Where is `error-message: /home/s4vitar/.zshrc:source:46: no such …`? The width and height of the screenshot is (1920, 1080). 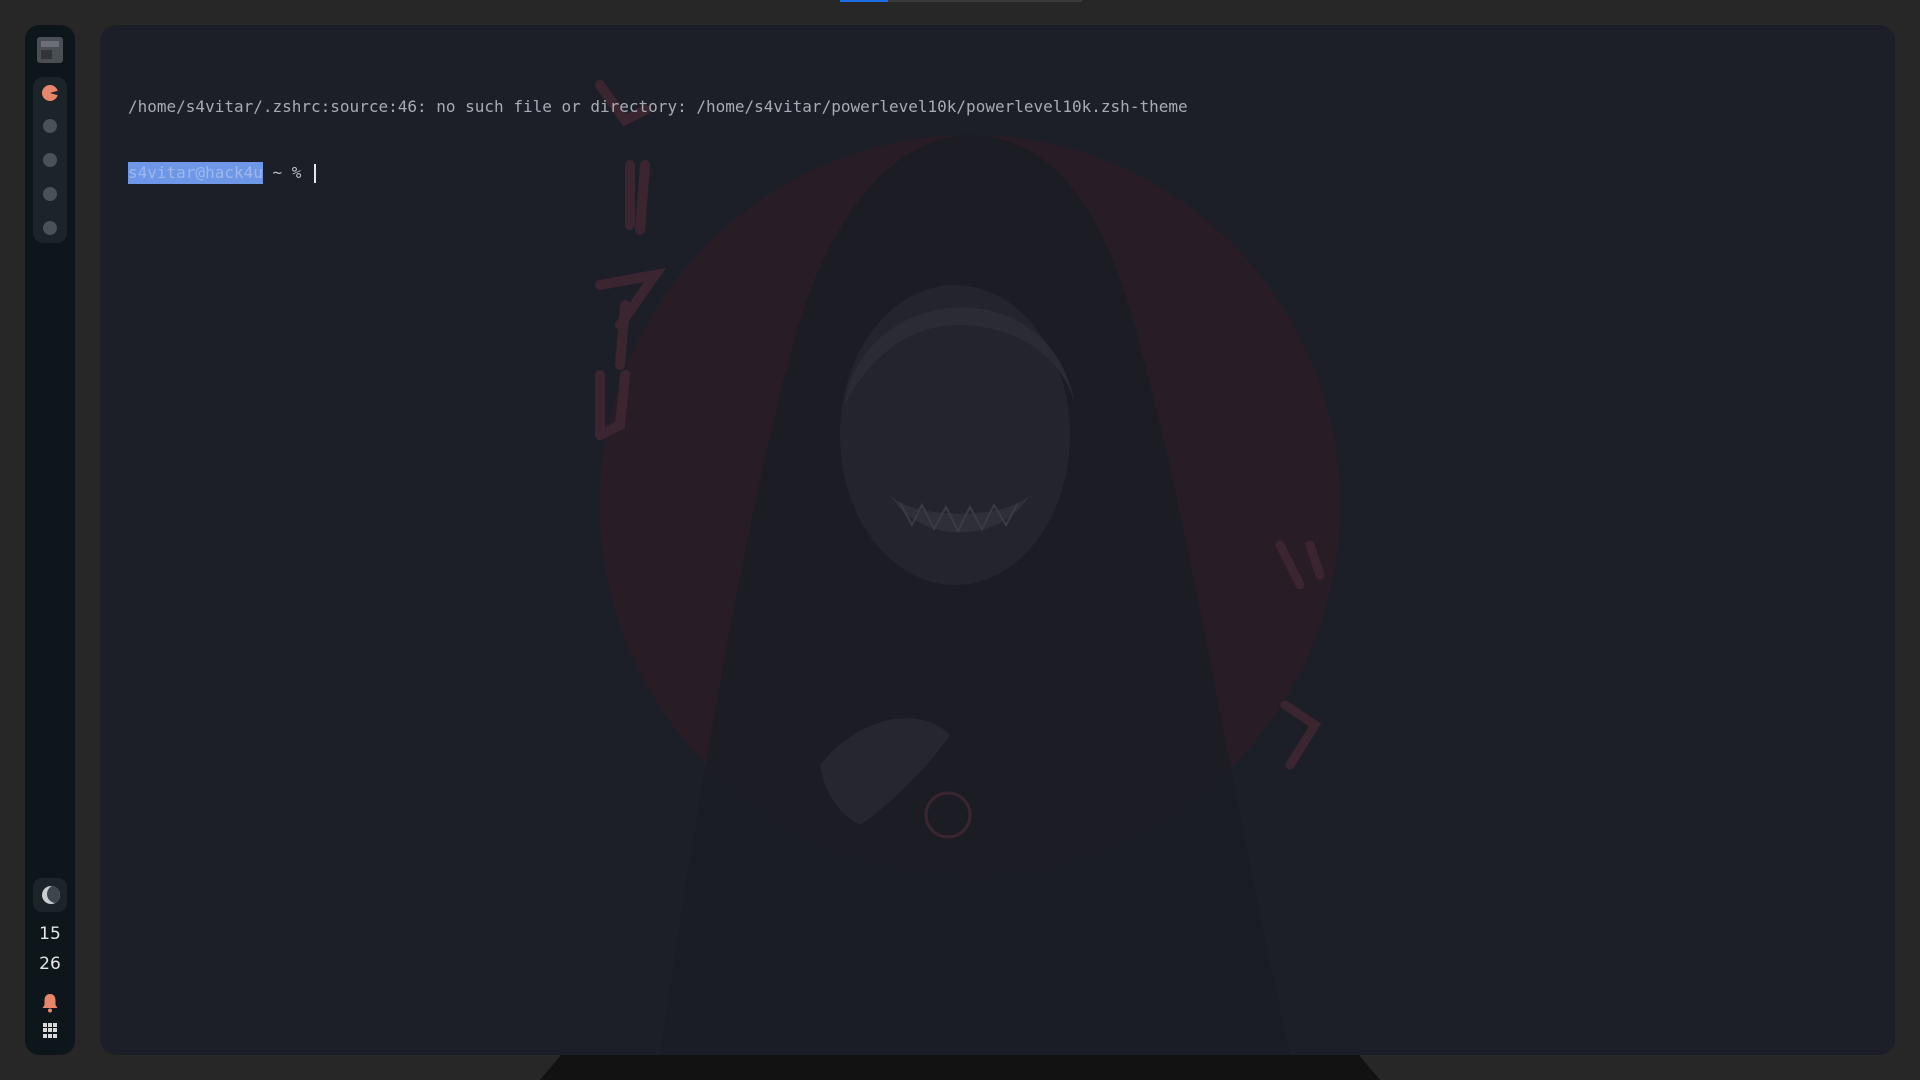
error-message: /home/s4vitar/.zshrc:source:46: no such … is located at coordinates (658, 106).